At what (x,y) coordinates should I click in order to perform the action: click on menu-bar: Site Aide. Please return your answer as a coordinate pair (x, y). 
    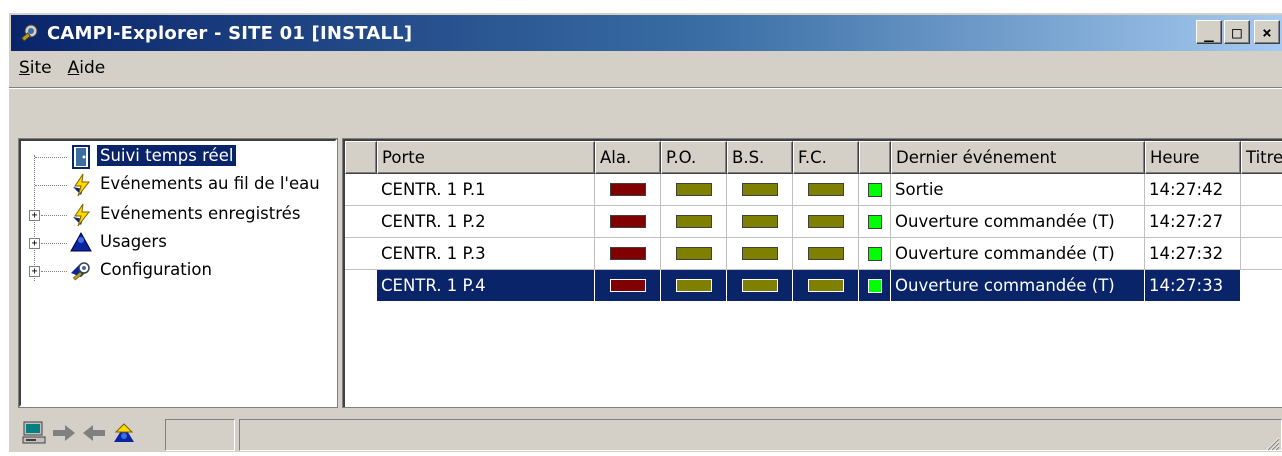
    Looking at the image, I should click on (62, 68).